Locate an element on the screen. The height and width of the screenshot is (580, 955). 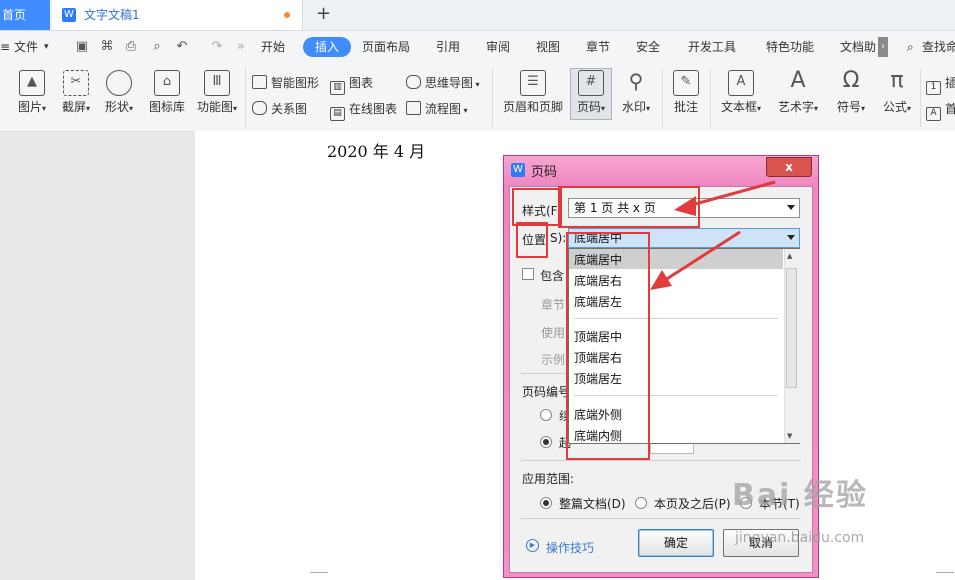
screenshot-button: ✂ 截屏▾ is located at coordinates (76, 92).